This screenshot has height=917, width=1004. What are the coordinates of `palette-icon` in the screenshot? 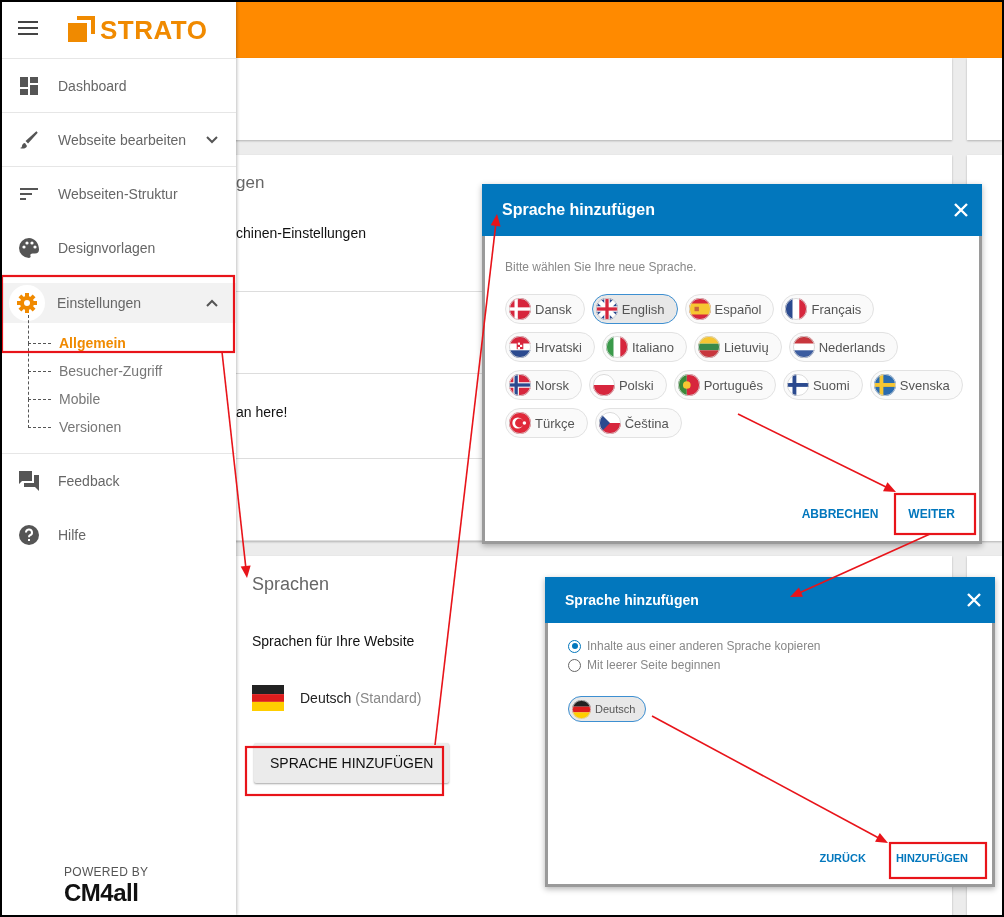 It's located at (29, 248).